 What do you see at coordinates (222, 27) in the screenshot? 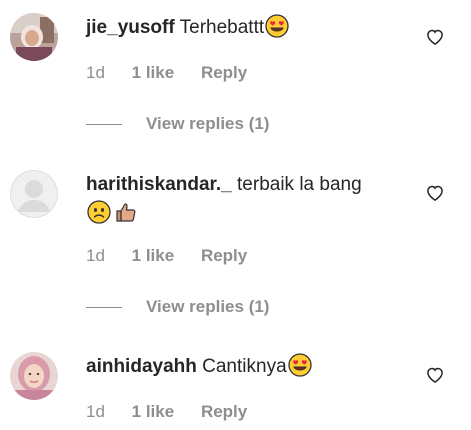
I see `comment-text: Terhebattt` at bounding box center [222, 27].